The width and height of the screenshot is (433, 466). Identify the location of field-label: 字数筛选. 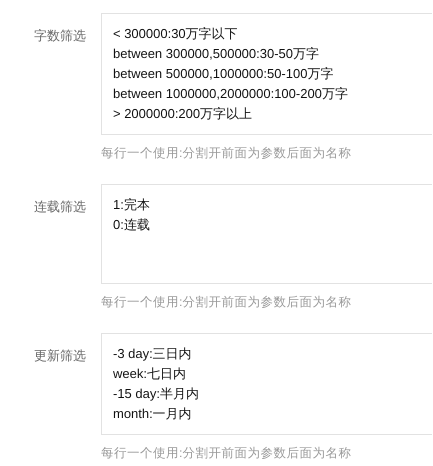
(60, 36).